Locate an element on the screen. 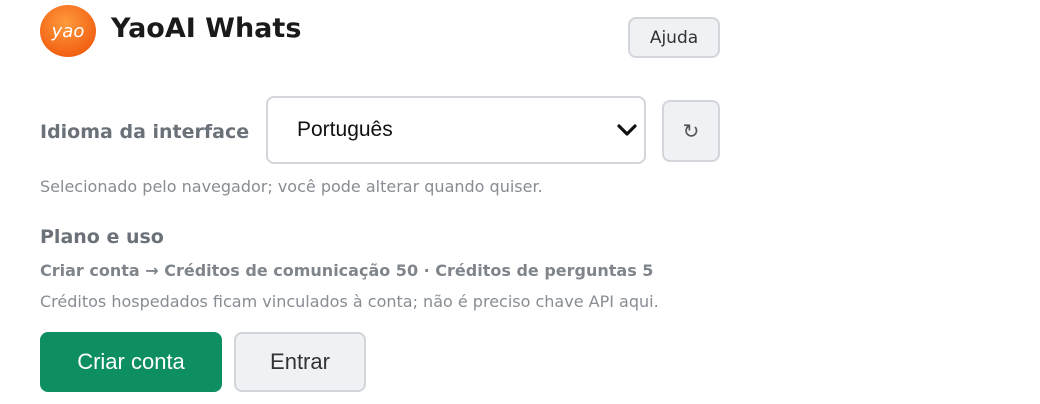 This screenshot has width=1040, height=404. refresh-language-button: ↻ is located at coordinates (691, 131).